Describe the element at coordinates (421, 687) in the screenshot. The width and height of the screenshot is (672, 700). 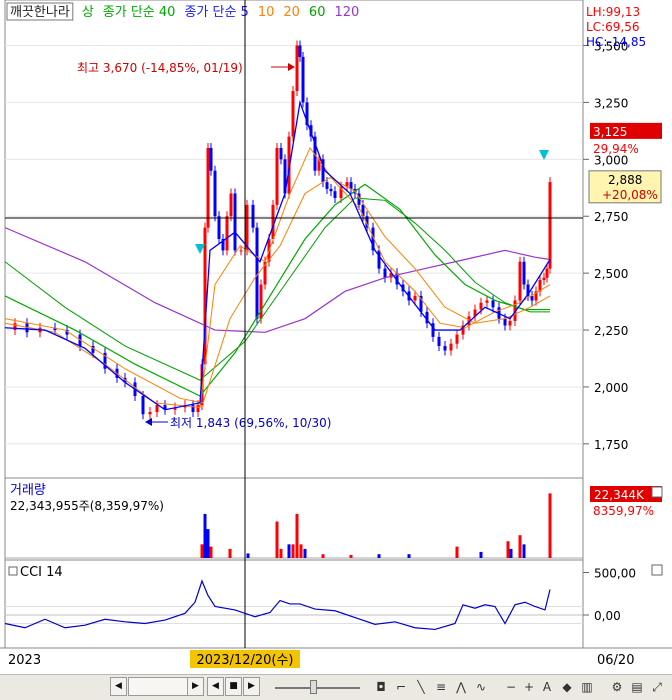
I see `line-tool-icon: ╲` at that location.